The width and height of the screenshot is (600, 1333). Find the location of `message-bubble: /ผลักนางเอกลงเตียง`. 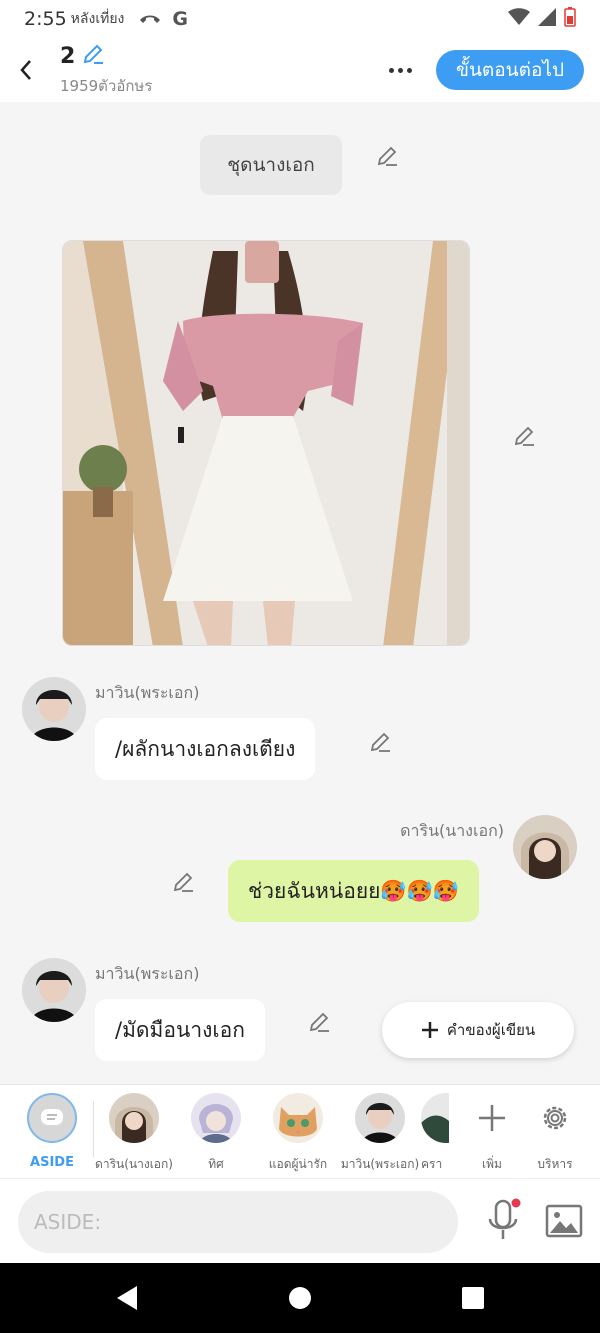

message-bubble: /ผลักนางเอกลงเตียง is located at coordinates (205, 749).